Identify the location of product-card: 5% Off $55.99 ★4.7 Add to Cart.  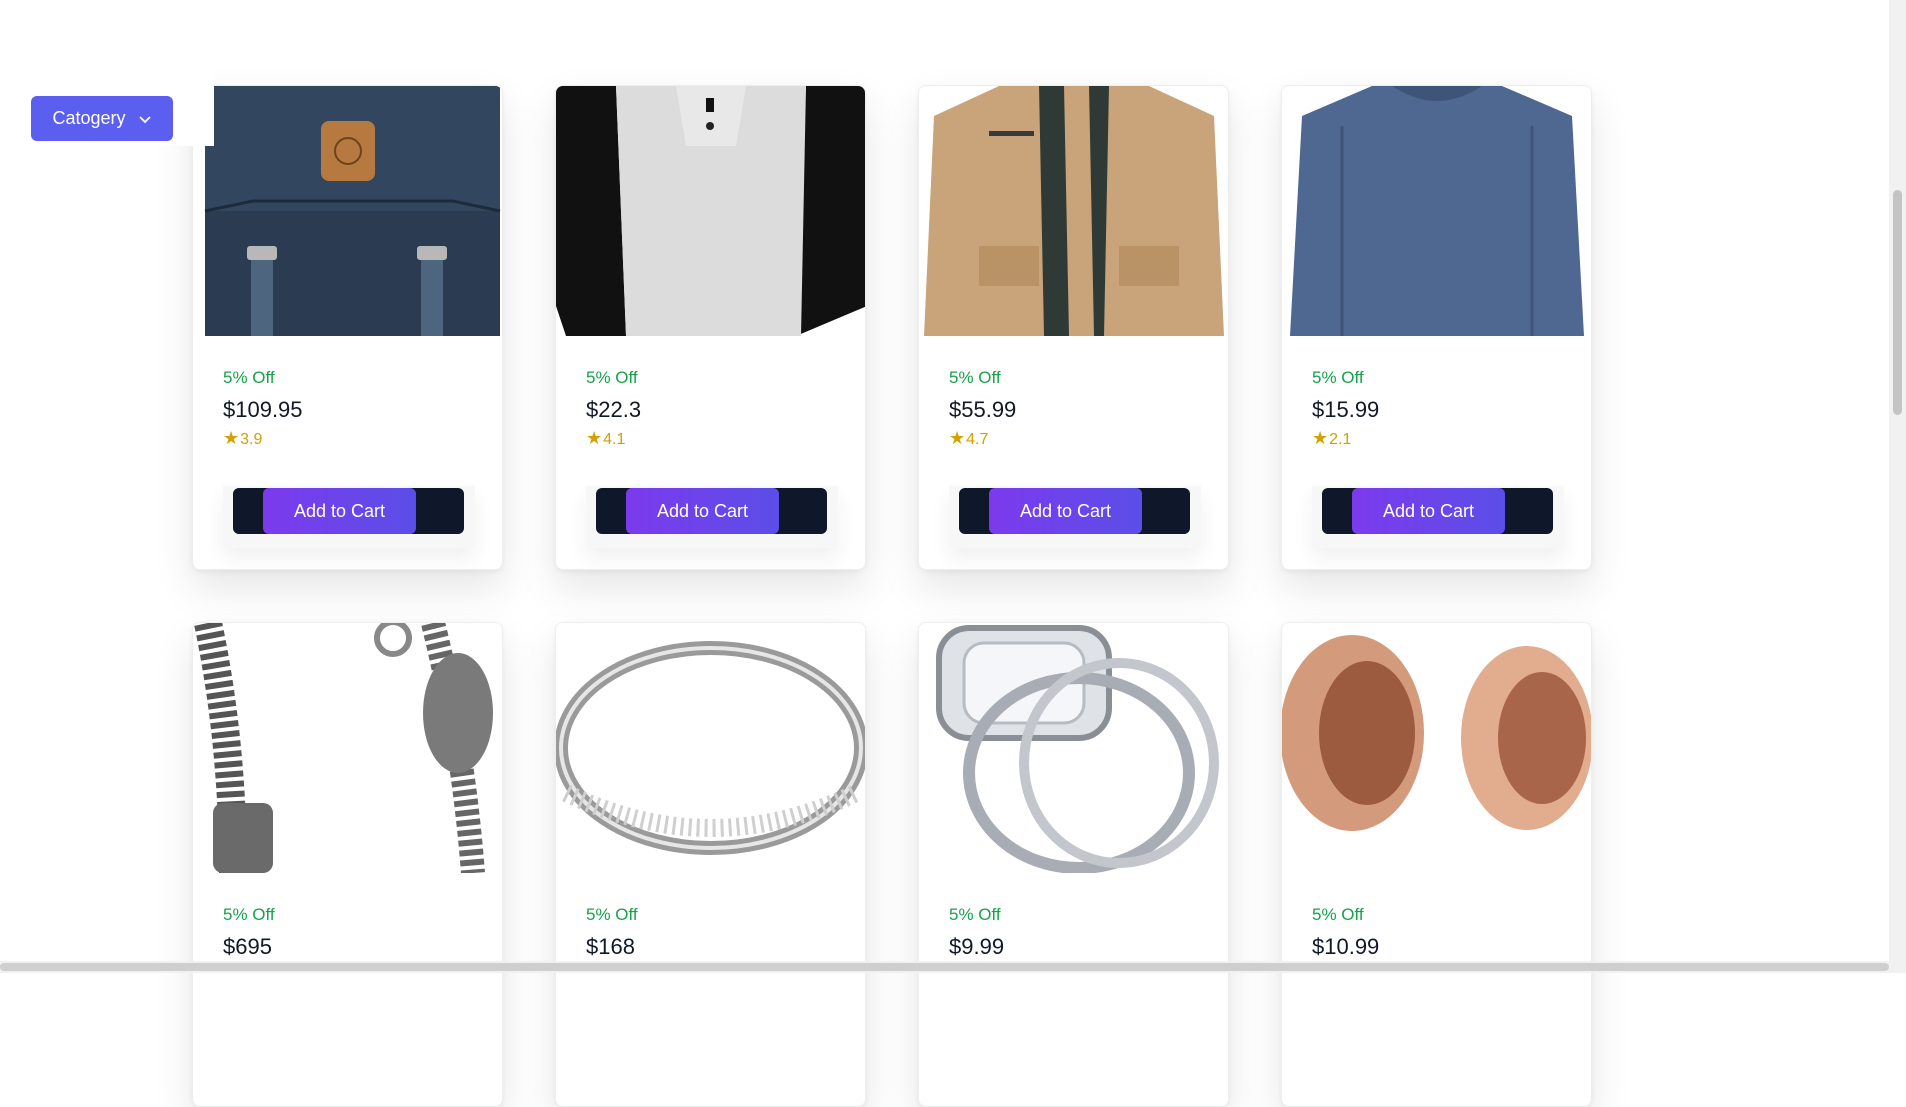
(1073, 327).